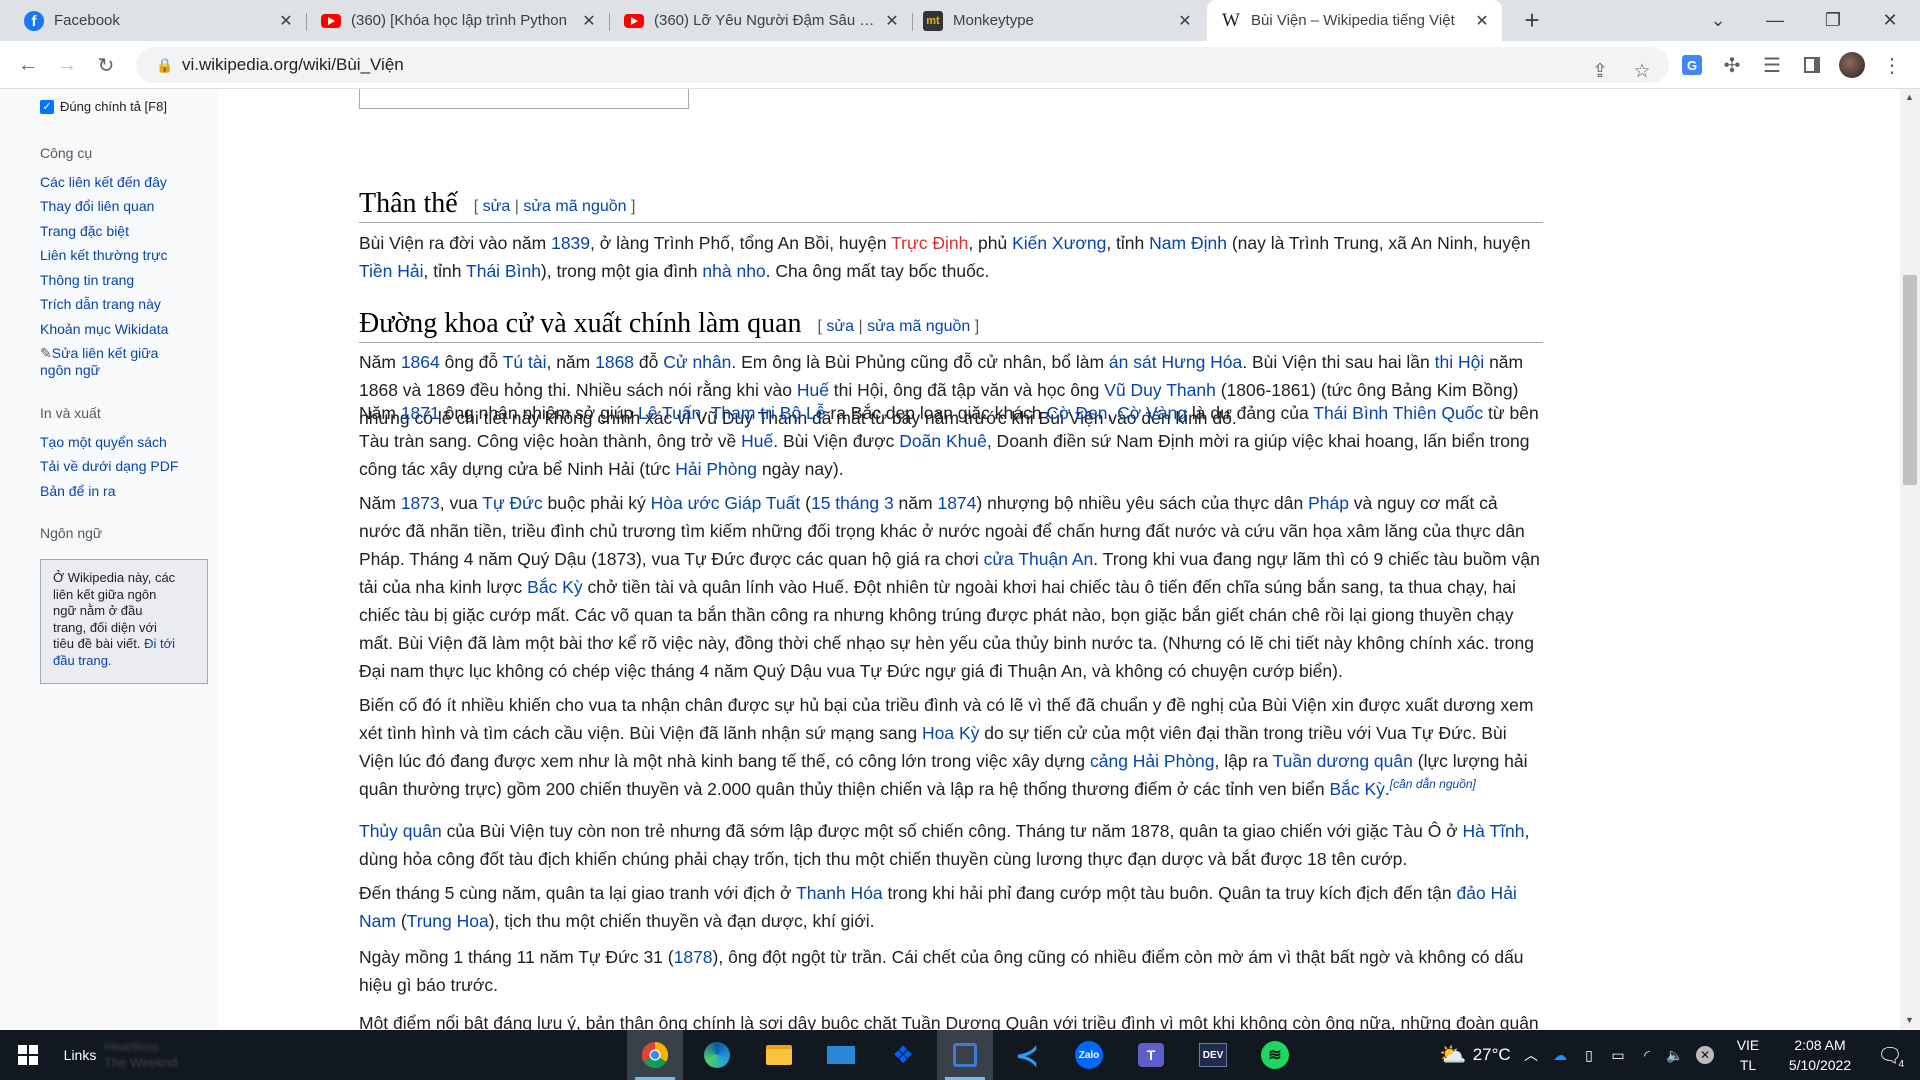 Image resolution: width=1920 pixels, height=1080 pixels. What do you see at coordinates (956, 503) in the screenshot?
I see `link: 1874` at bounding box center [956, 503].